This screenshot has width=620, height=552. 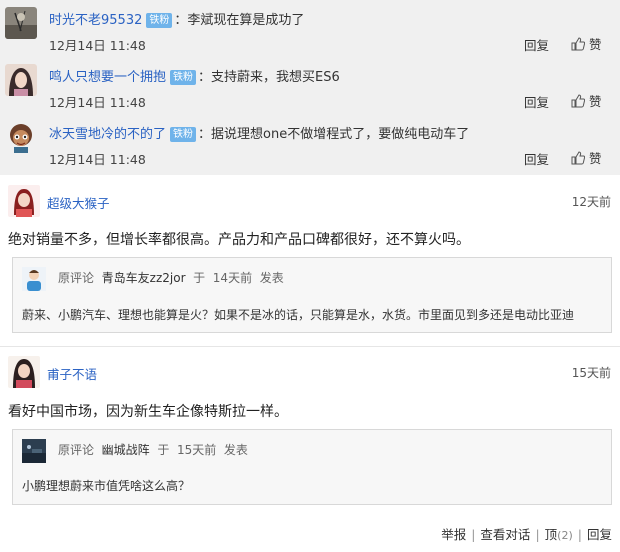 What do you see at coordinates (310, 346) in the screenshot?
I see `divider` at bounding box center [310, 346].